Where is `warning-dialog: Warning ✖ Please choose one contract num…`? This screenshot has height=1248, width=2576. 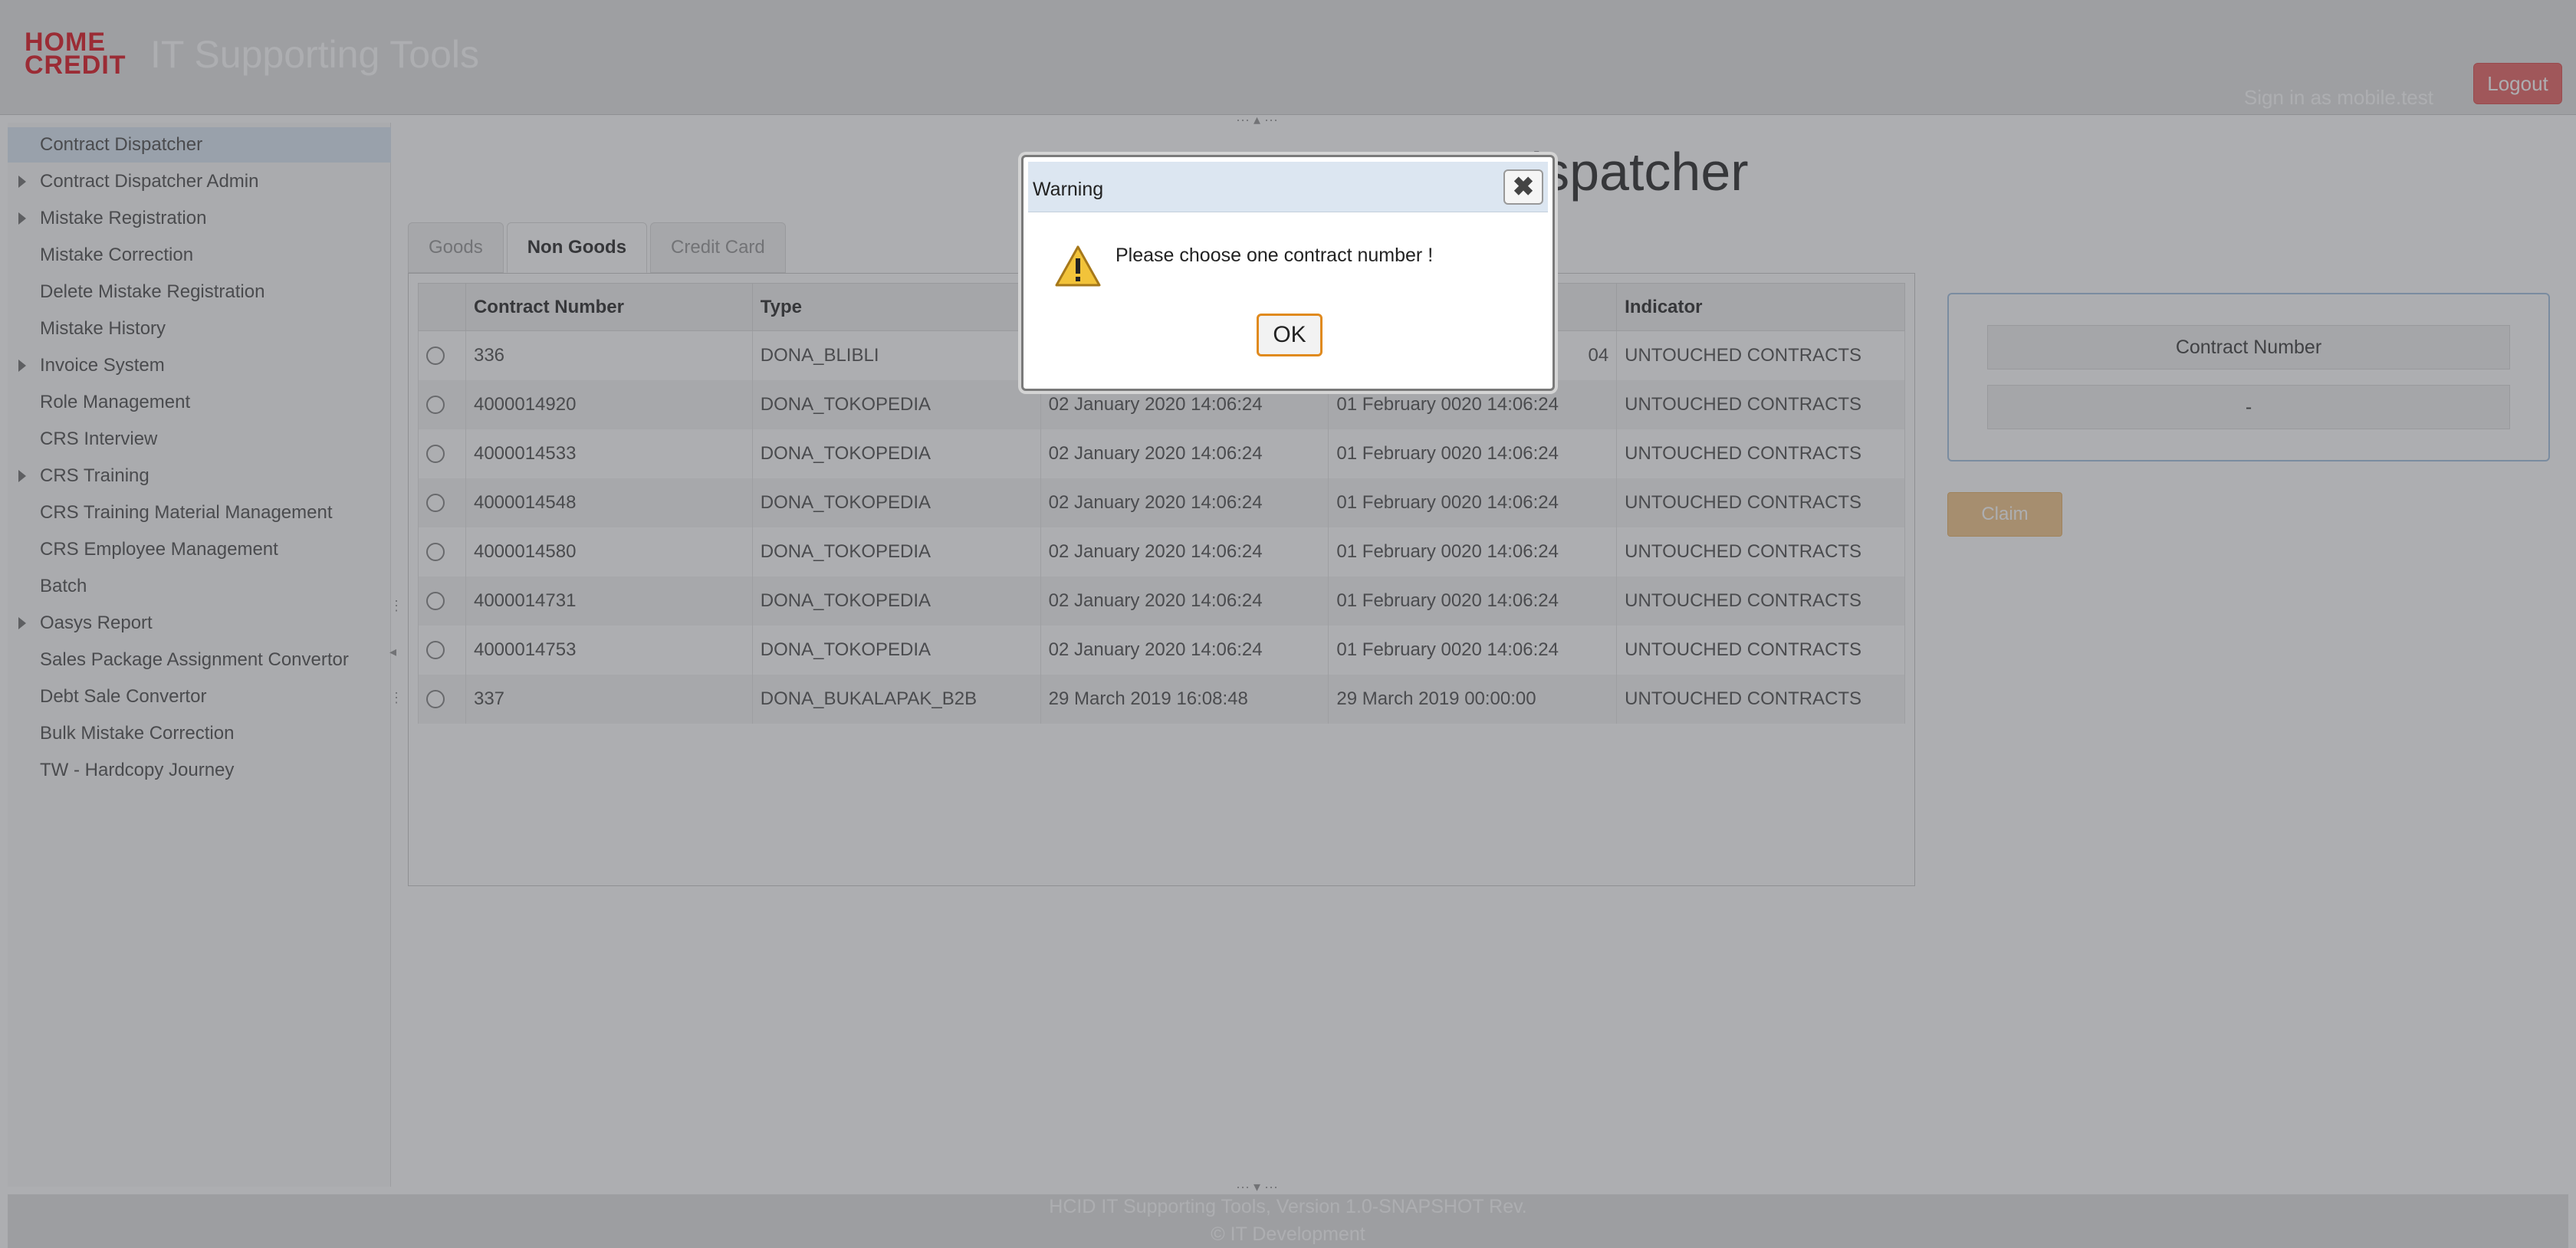 warning-dialog: Warning ✖ Please choose one contract num… is located at coordinates (1288, 273).